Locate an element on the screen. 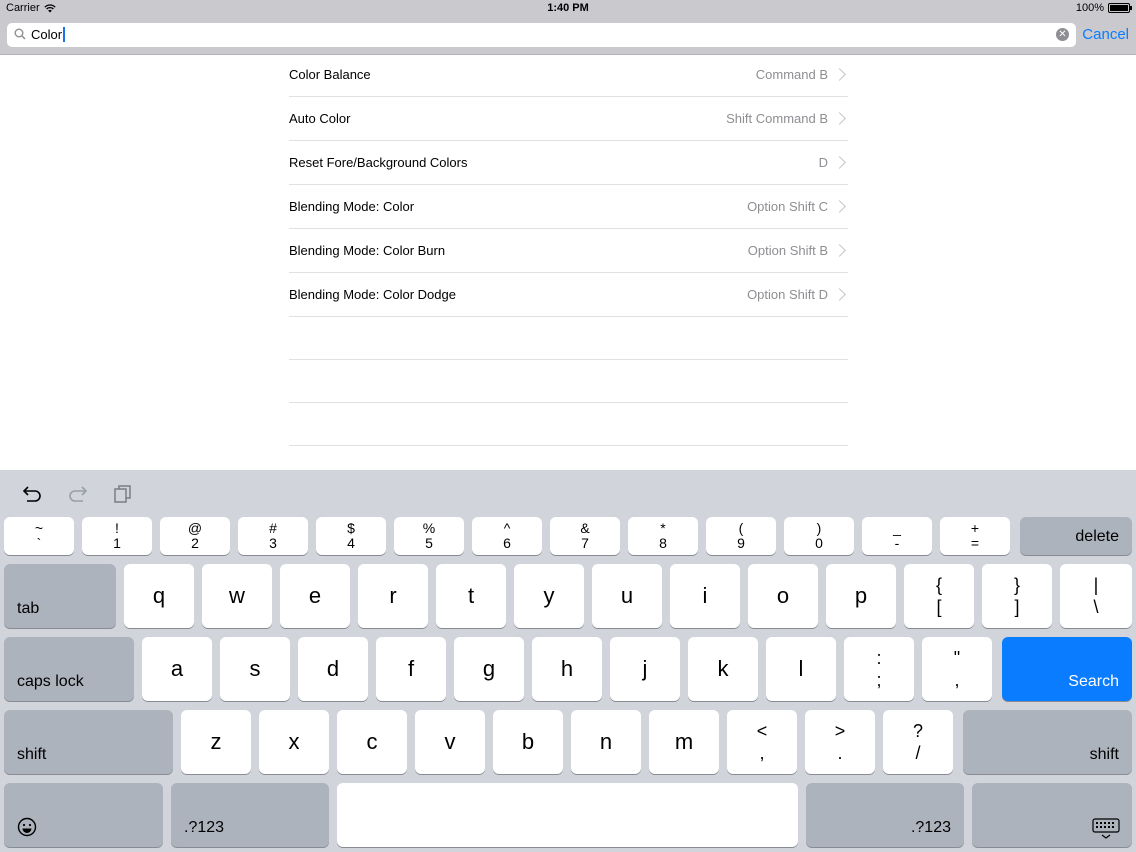  result-row: Auto Color Shift Command B is located at coordinates (568, 119).